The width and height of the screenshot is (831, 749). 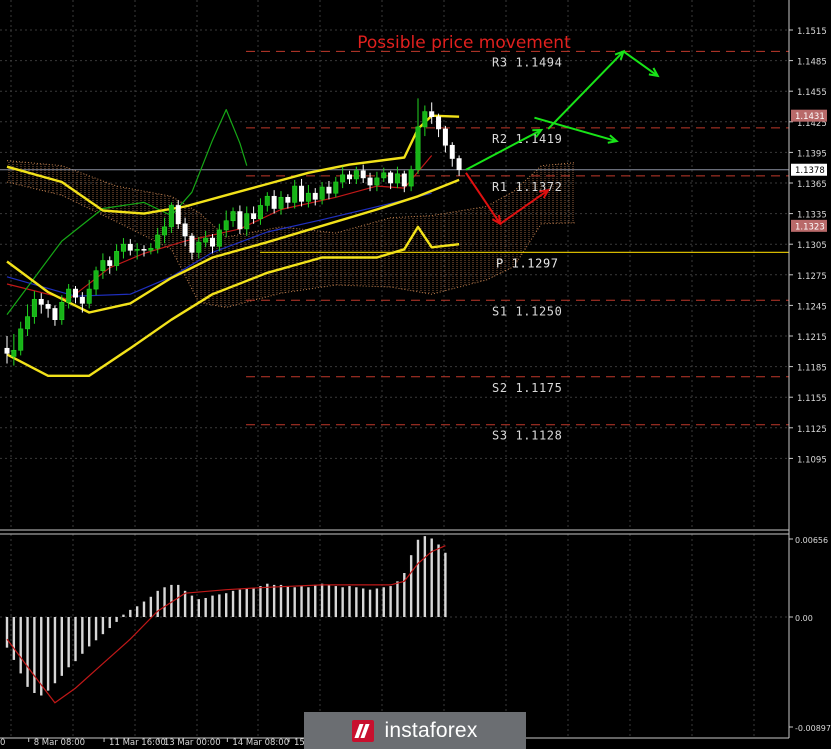 I want to click on price-tick-label: 1.1275, so click(x=812, y=277).